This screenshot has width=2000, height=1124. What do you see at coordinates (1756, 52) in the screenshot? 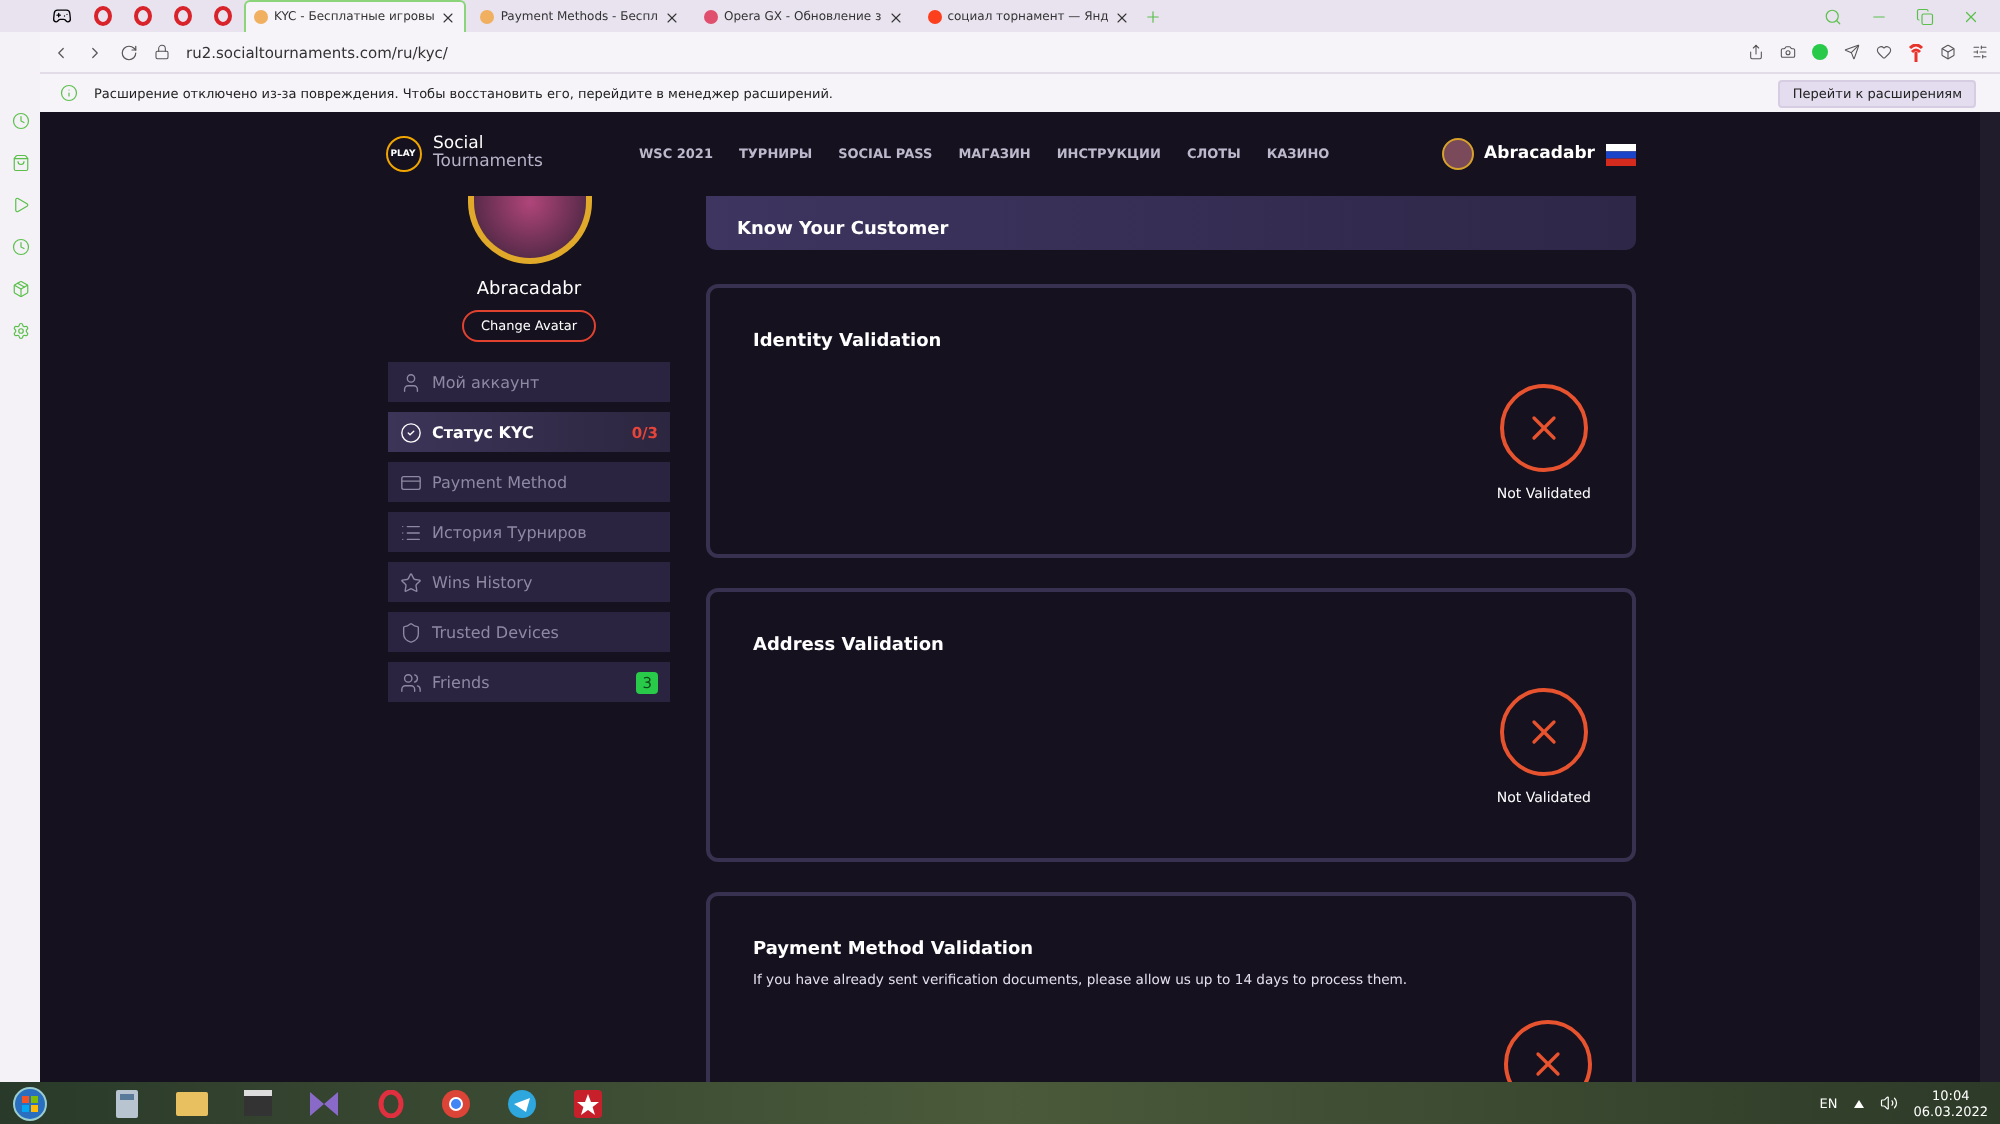
I see `share-icon` at bounding box center [1756, 52].